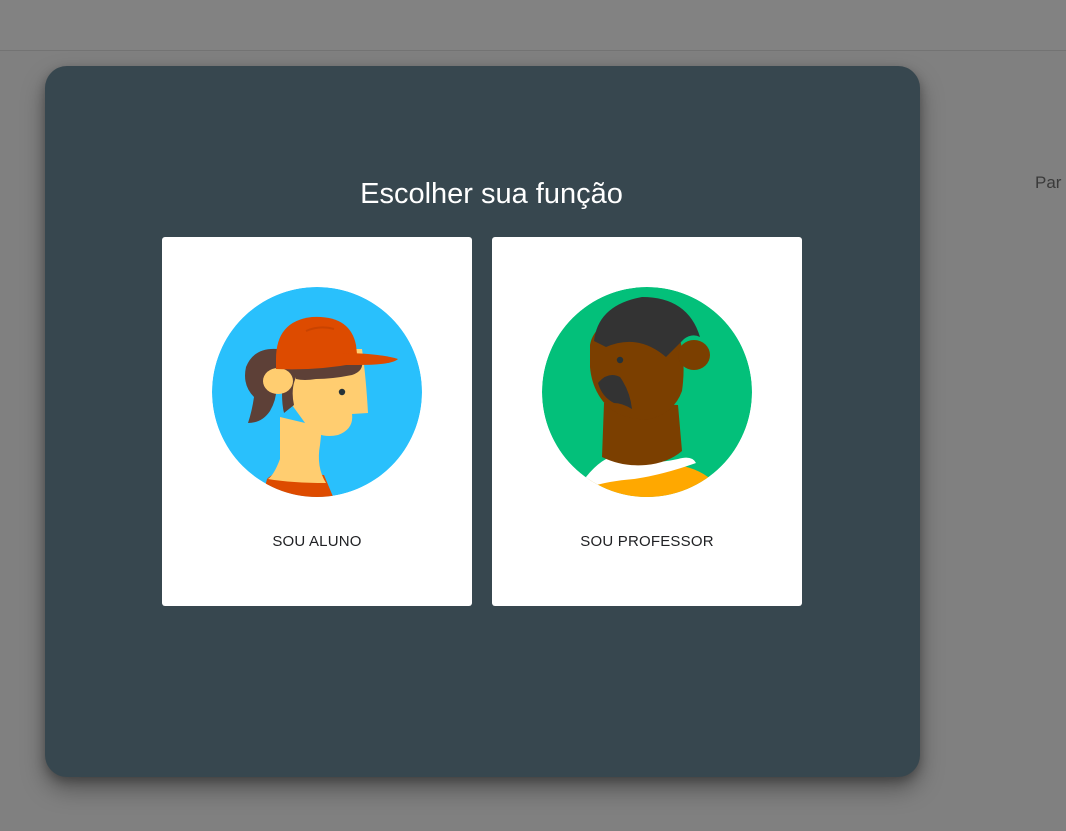 Image resolution: width=1066 pixels, height=831 pixels. Describe the element at coordinates (317, 392) in the screenshot. I see `student-avatar-icon` at that location.